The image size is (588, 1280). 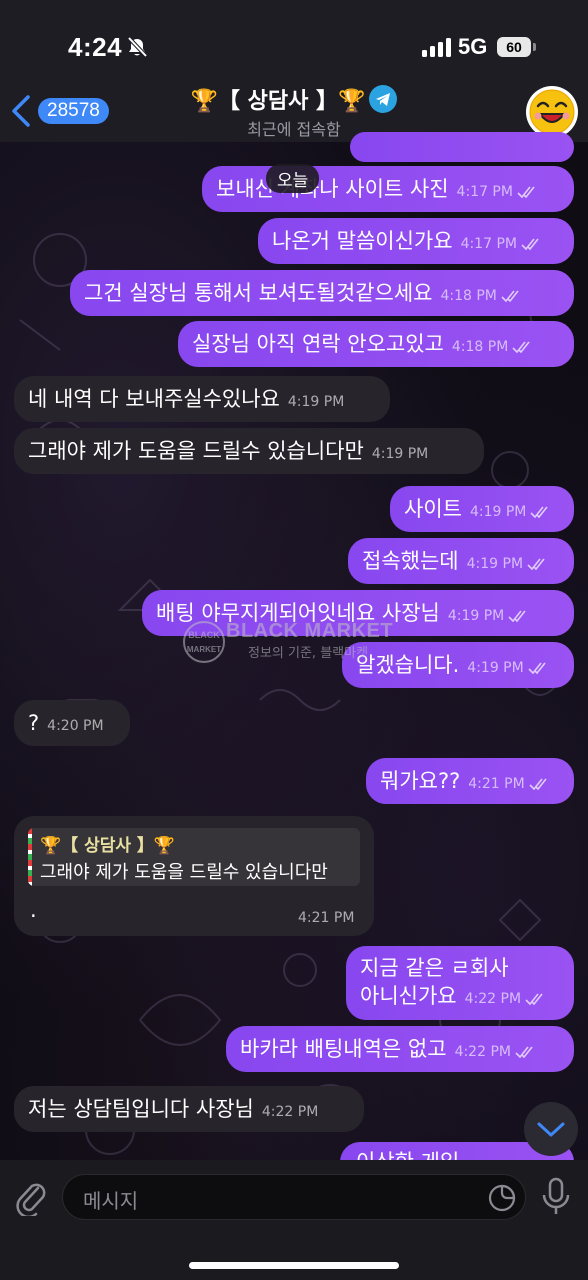 What do you see at coordinates (95, 47) in the screenshot?
I see `status-time: 4:24` at bounding box center [95, 47].